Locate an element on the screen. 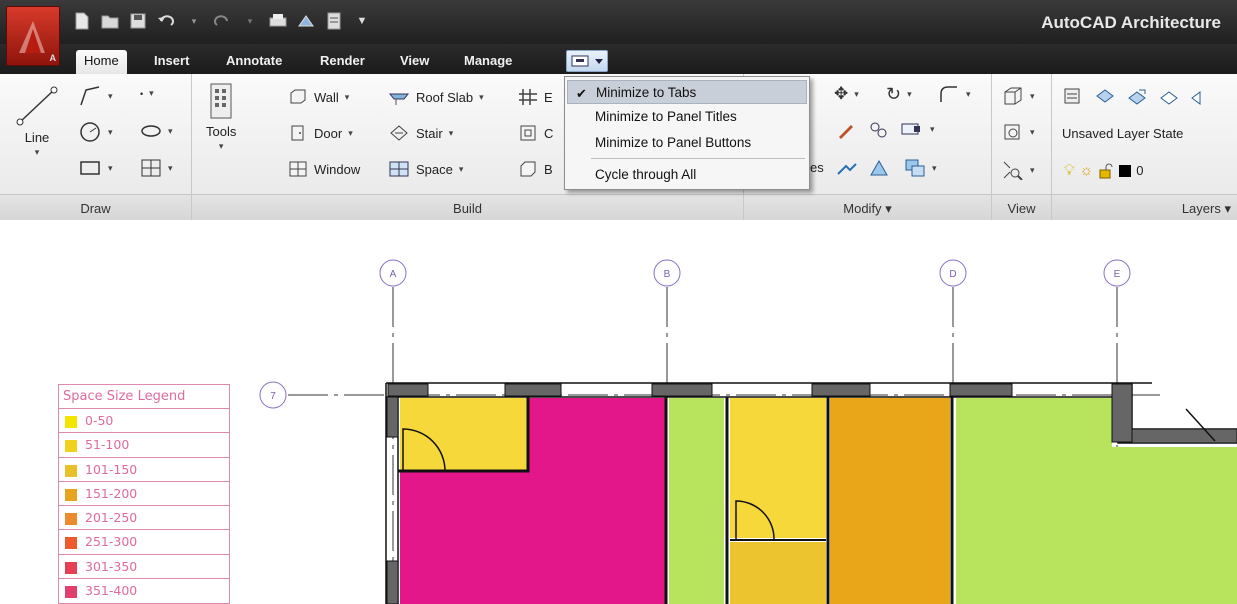  rectangle-button: ▾ is located at coordinates (95, 168).